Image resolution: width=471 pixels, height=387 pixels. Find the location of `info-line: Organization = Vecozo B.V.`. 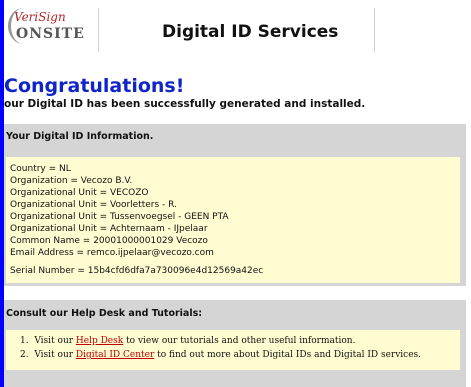

info-line: Organization = Vecozo B.V. is located at coordinates (71, 181).